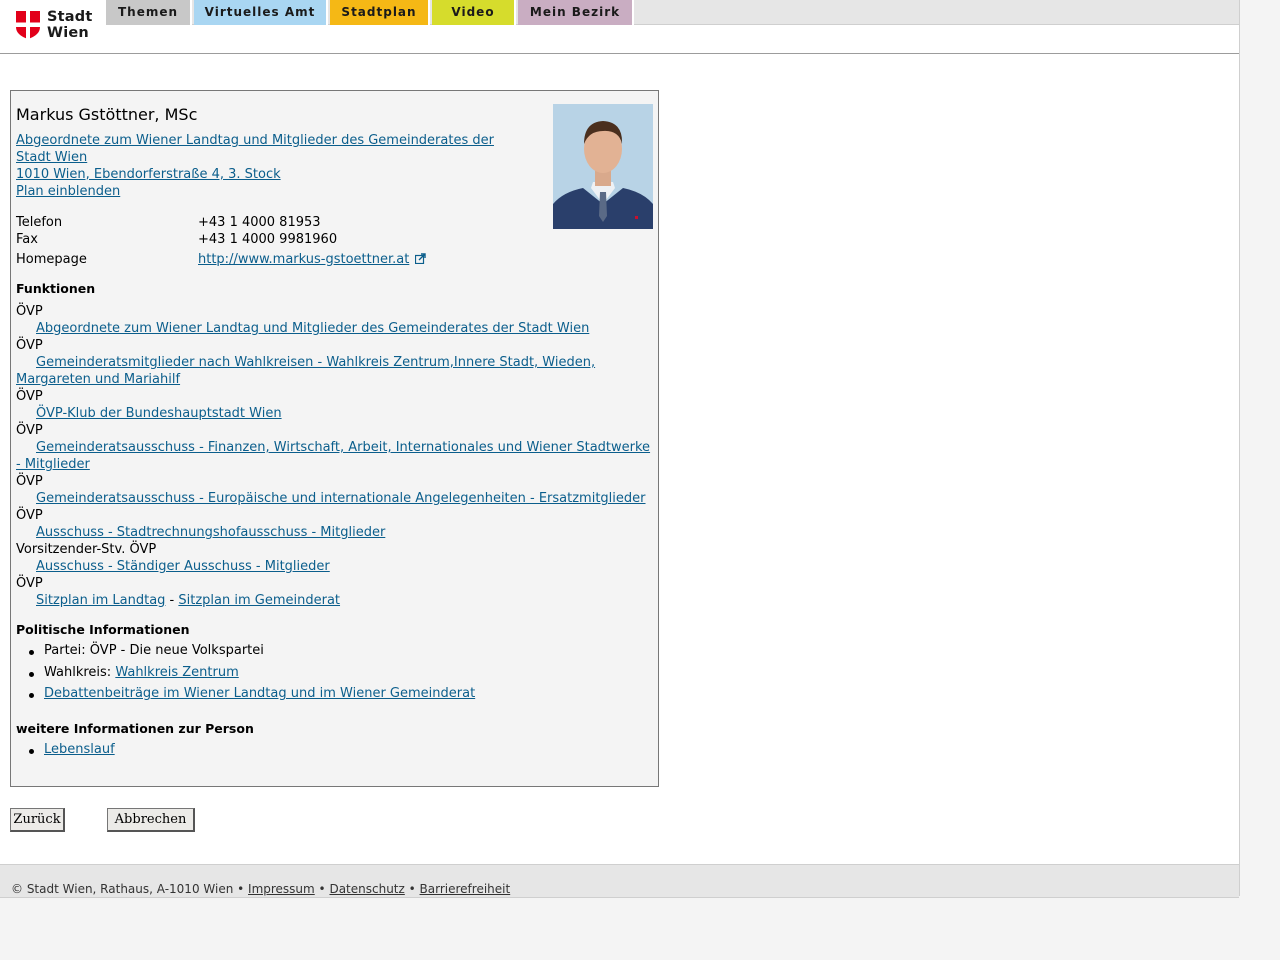  I want to click on wahlkreis-link: Wahlkreis Zentrum, so click(176, 672).